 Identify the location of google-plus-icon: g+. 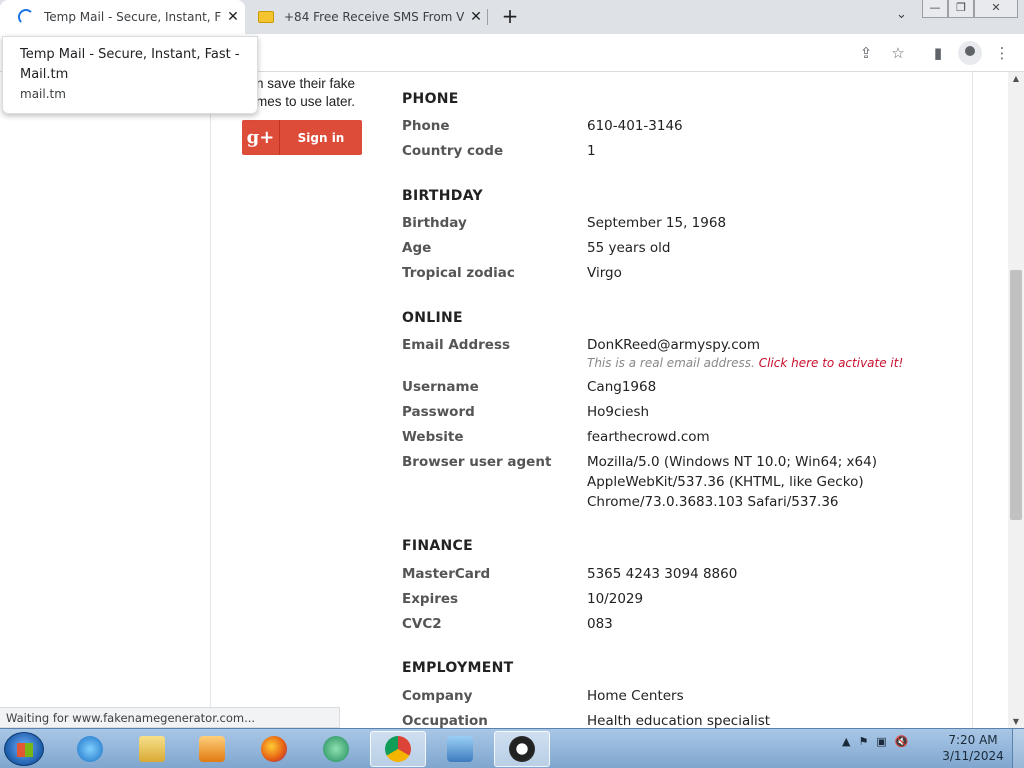
(261, 137).